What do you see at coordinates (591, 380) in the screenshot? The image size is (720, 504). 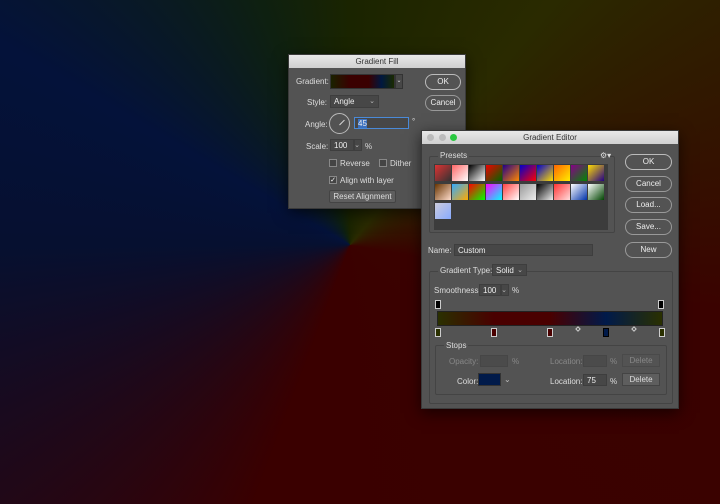 I see `location-value: 75` at bounding box center [591, 380].